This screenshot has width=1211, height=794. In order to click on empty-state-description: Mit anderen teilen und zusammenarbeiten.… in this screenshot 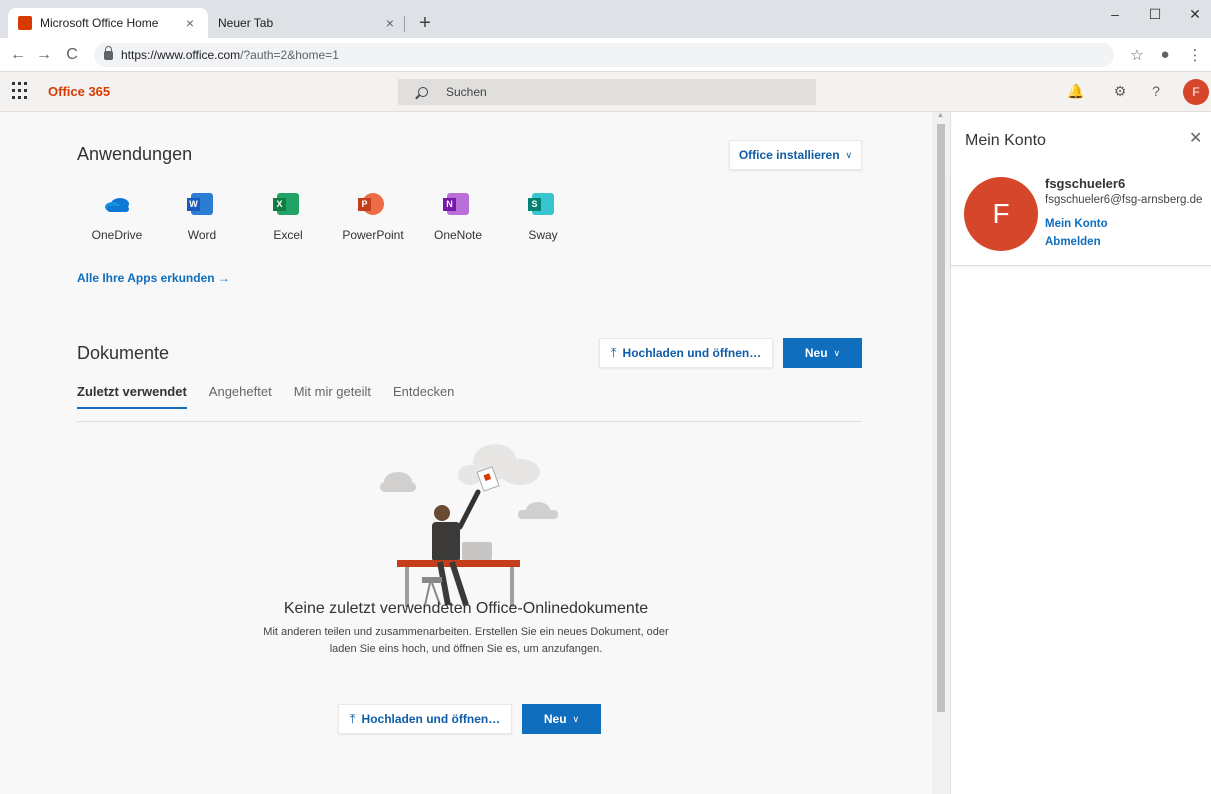, I will do `click(466, 640)`.